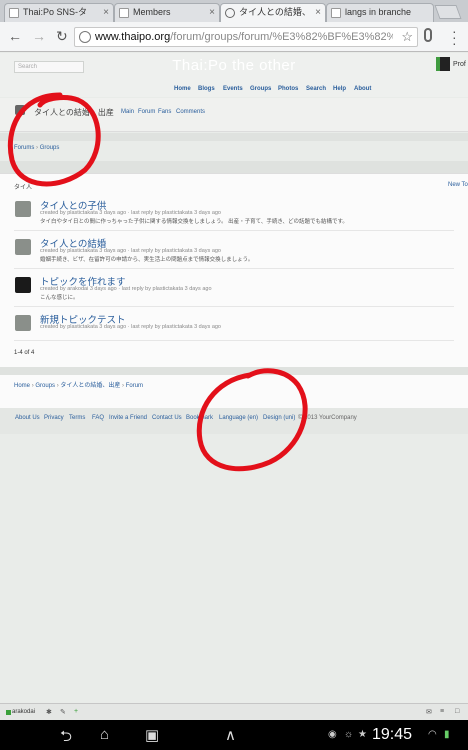  Describe the element at coordinates (63, 712) in the screenshot. I see `edit-icon: ✎` at that location.